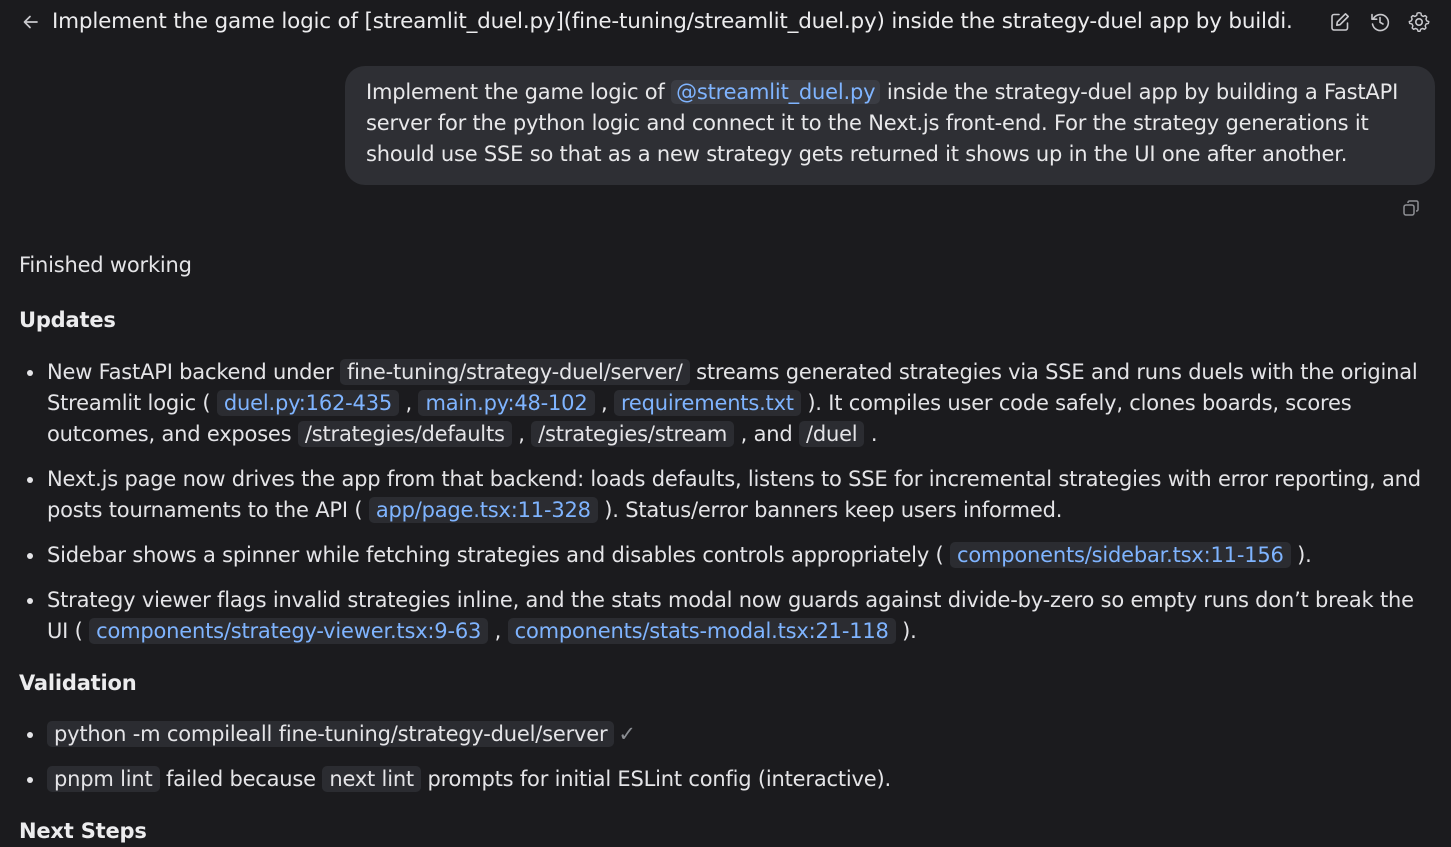  What do you see at coordinates (78, 683) in the screenshot?
I see `validation-heading: Validation` at bounding box center [78, 683].